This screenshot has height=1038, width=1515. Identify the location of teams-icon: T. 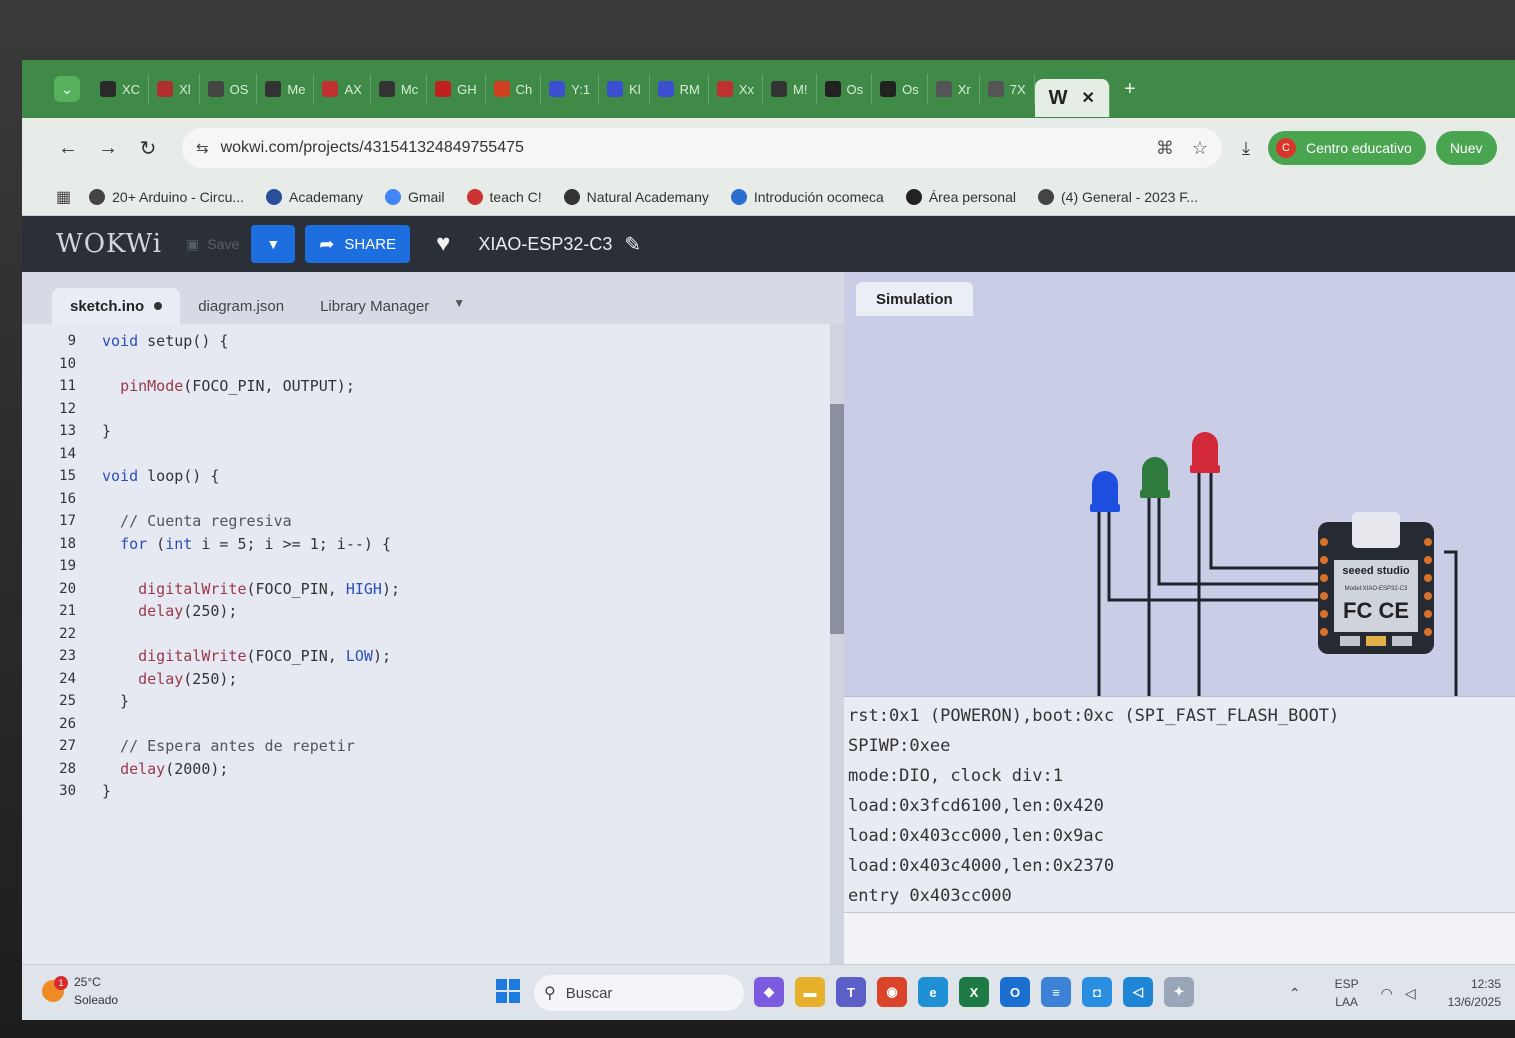
(851, 992).